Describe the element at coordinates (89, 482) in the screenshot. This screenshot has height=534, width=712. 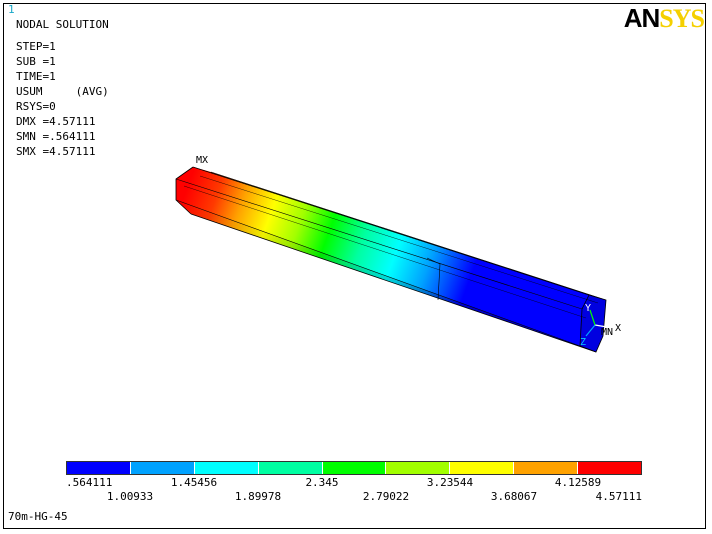
I see `legend-tick-label: .564111` at that location.